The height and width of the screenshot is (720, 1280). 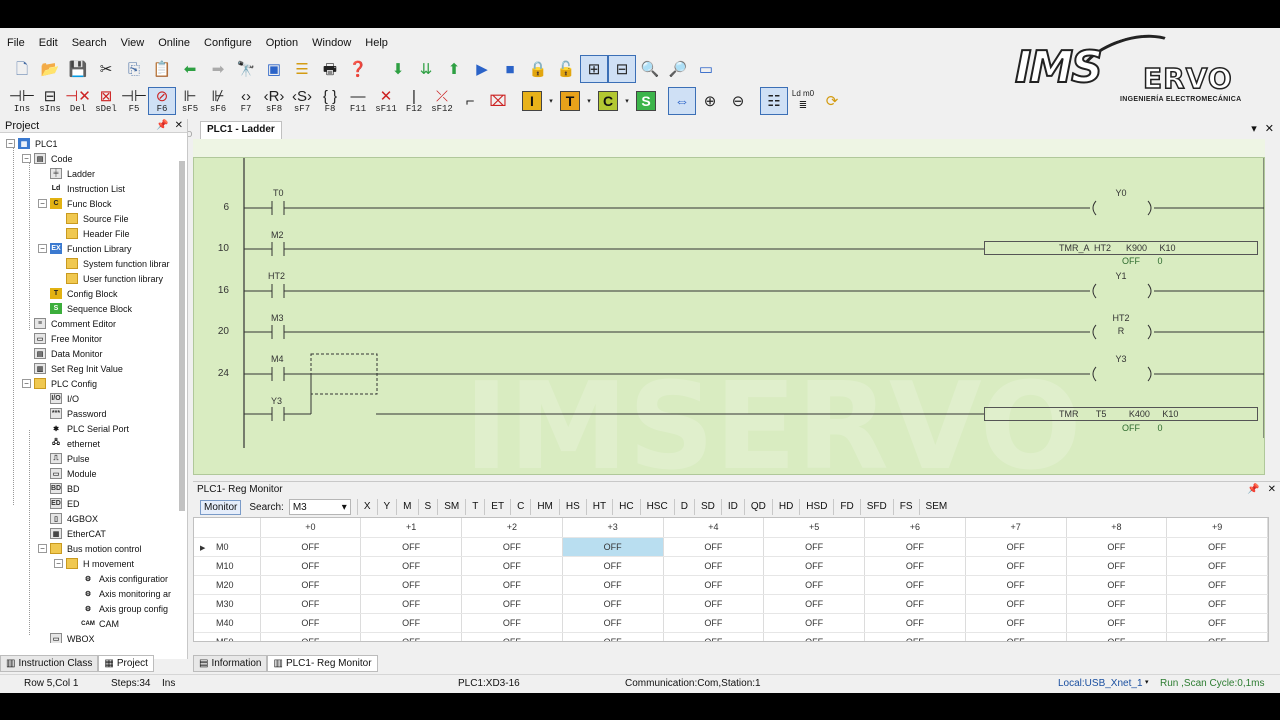 I want to click on reg-type-t: T, so click(x=474, y=507).